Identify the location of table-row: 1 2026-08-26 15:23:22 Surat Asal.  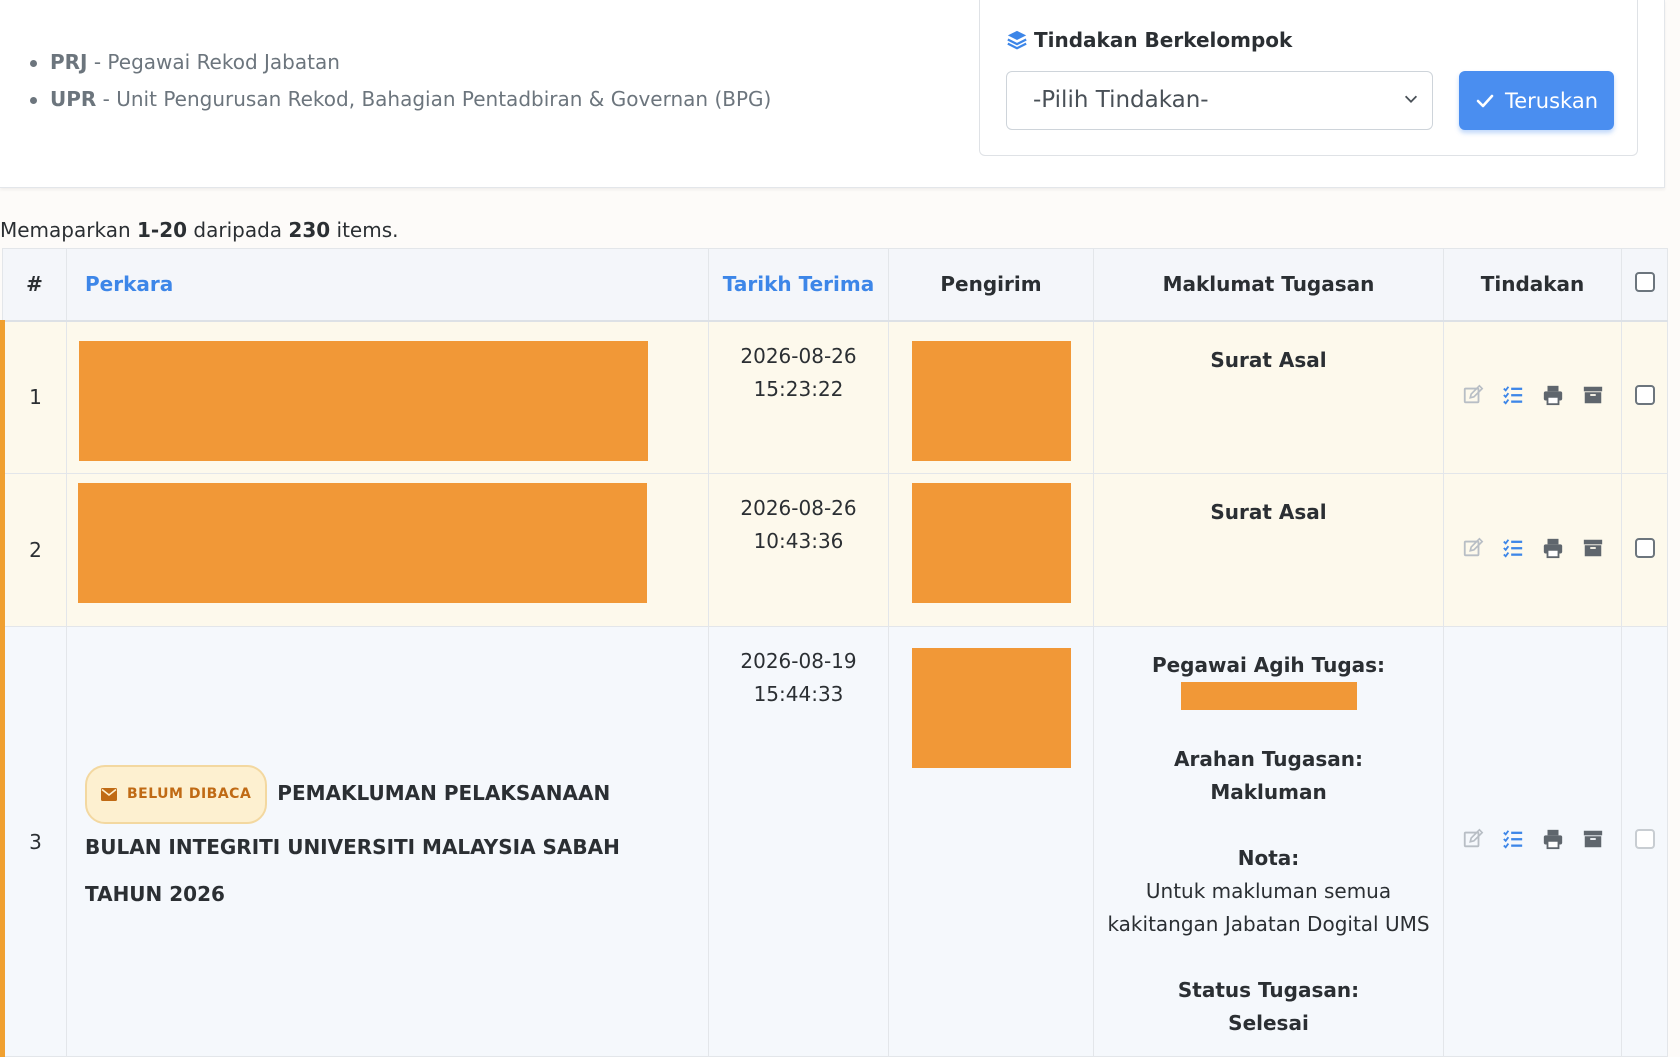
(834, 397).